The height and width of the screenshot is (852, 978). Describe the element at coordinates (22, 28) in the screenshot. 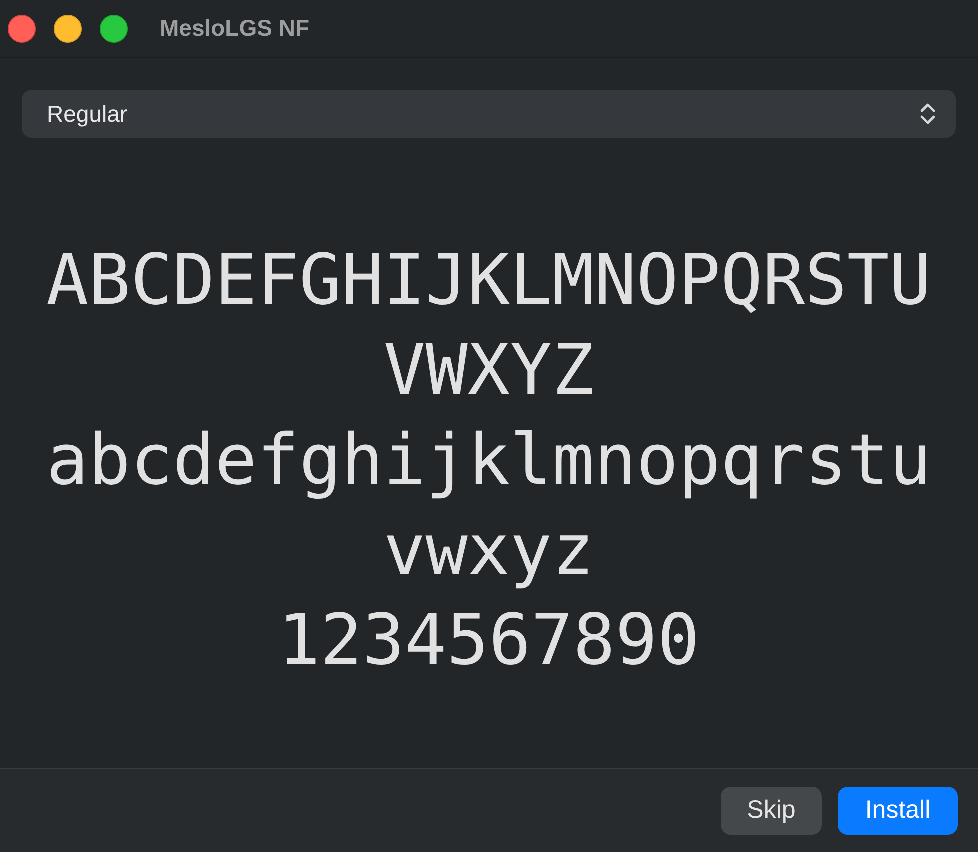

I see `close-icon` at that location.